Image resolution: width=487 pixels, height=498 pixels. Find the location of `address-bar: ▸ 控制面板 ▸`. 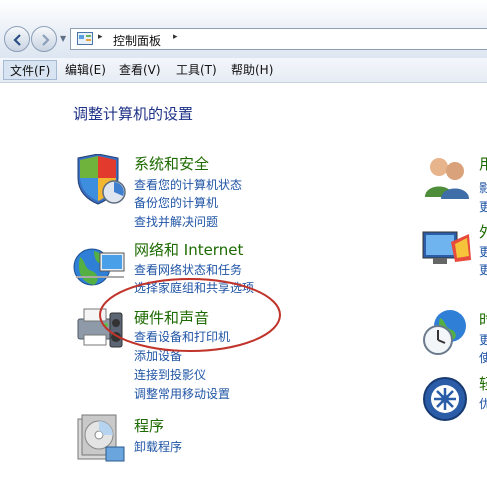

address-bar: ▸ 控制面板 ▸ is located at coordinates (278, 39).